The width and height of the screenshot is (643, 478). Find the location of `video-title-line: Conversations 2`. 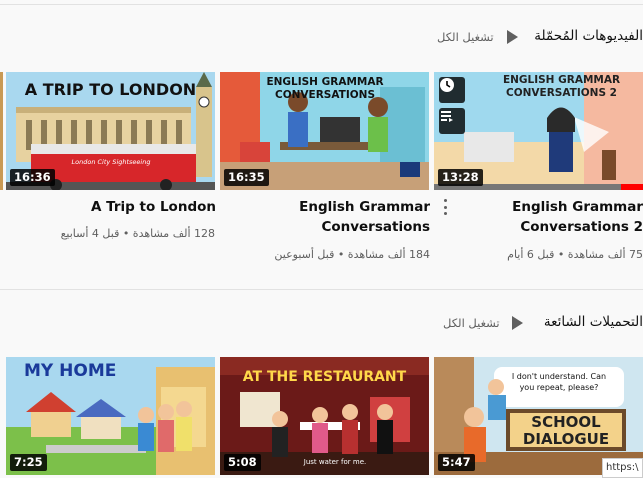

video-title-line: Conversations 2 is located at coordinates (573, 227).